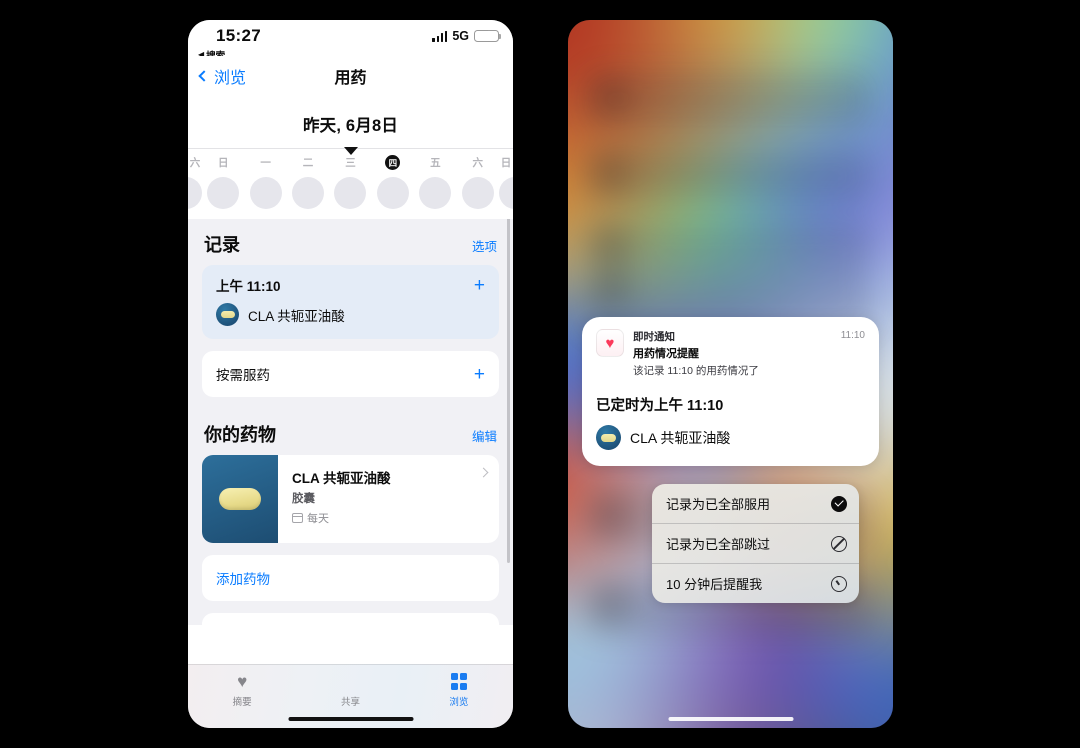  I want to click on tab-browse: 浏览, so click(459, 690).